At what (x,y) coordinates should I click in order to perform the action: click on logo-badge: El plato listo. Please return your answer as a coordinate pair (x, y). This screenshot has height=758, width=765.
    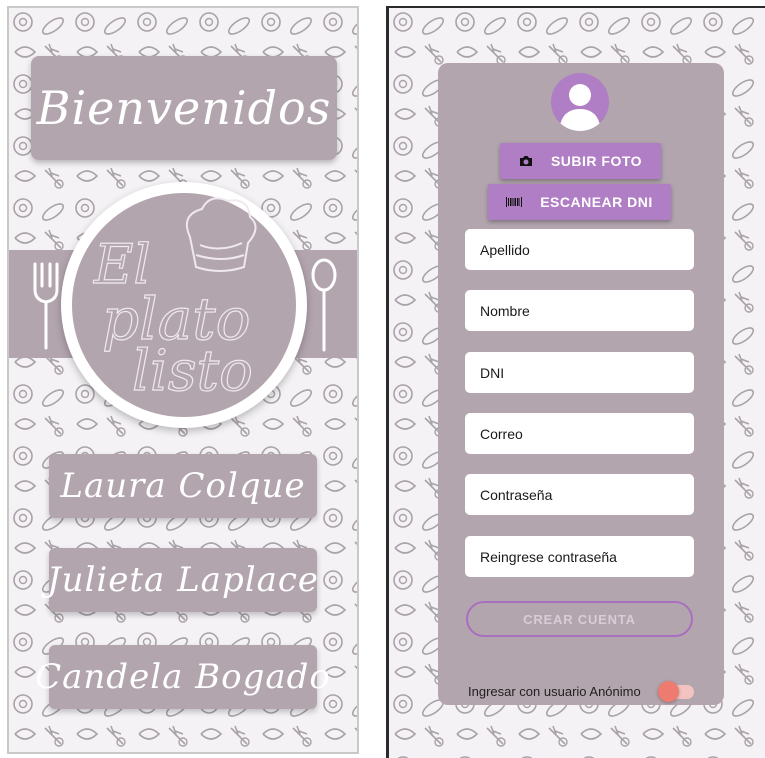
    Looking at the image, I should click on (184, 305).